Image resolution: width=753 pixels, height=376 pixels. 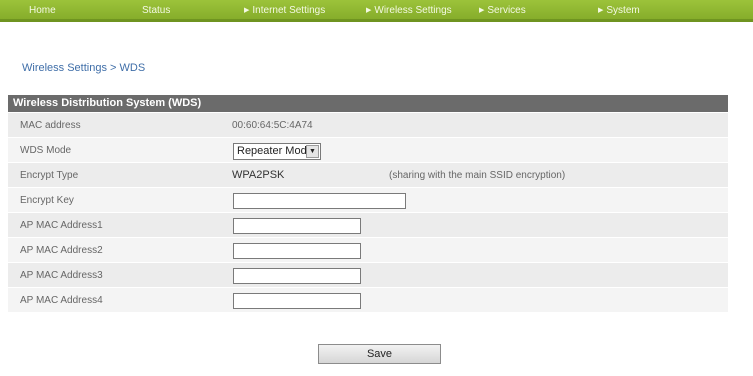 I want to click on save-button: Save, so click(x=379, y=354).